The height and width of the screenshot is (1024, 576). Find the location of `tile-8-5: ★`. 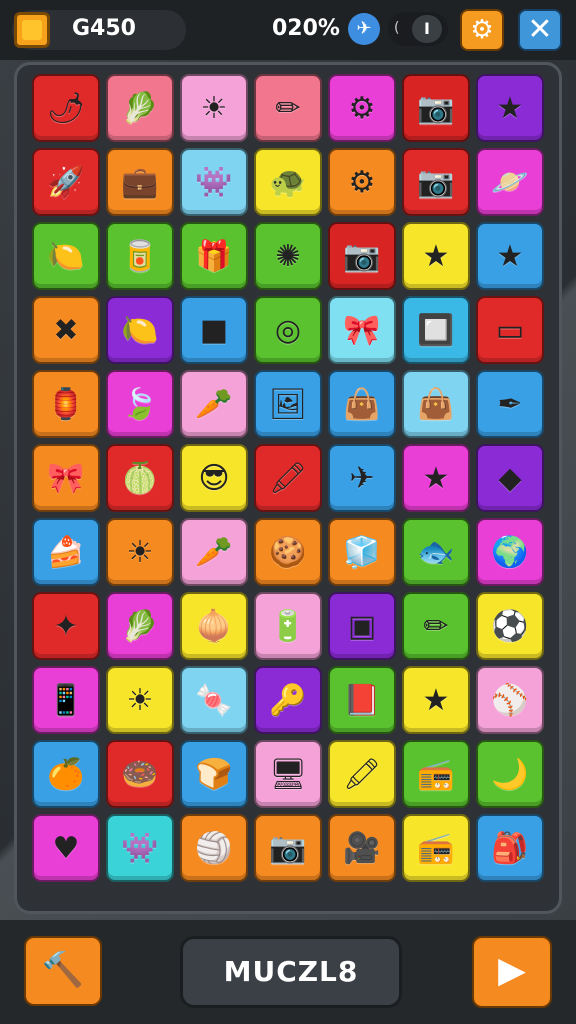

tile-8-5: ★ is located at coordinates (436, 700).